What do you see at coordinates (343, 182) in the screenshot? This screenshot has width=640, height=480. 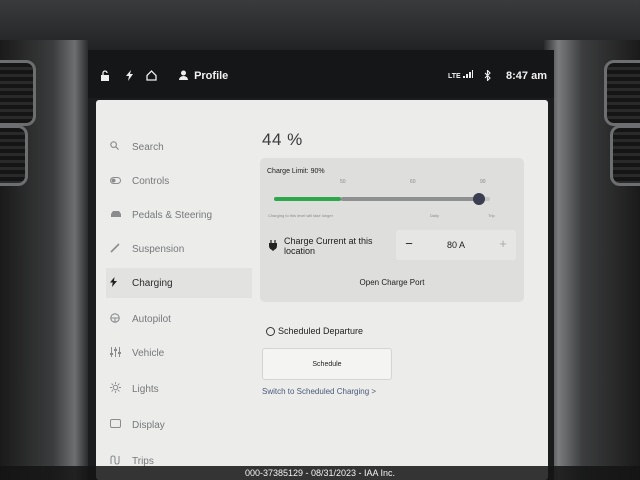 I see `tick-label: 50` at bounding box center [343, 182].